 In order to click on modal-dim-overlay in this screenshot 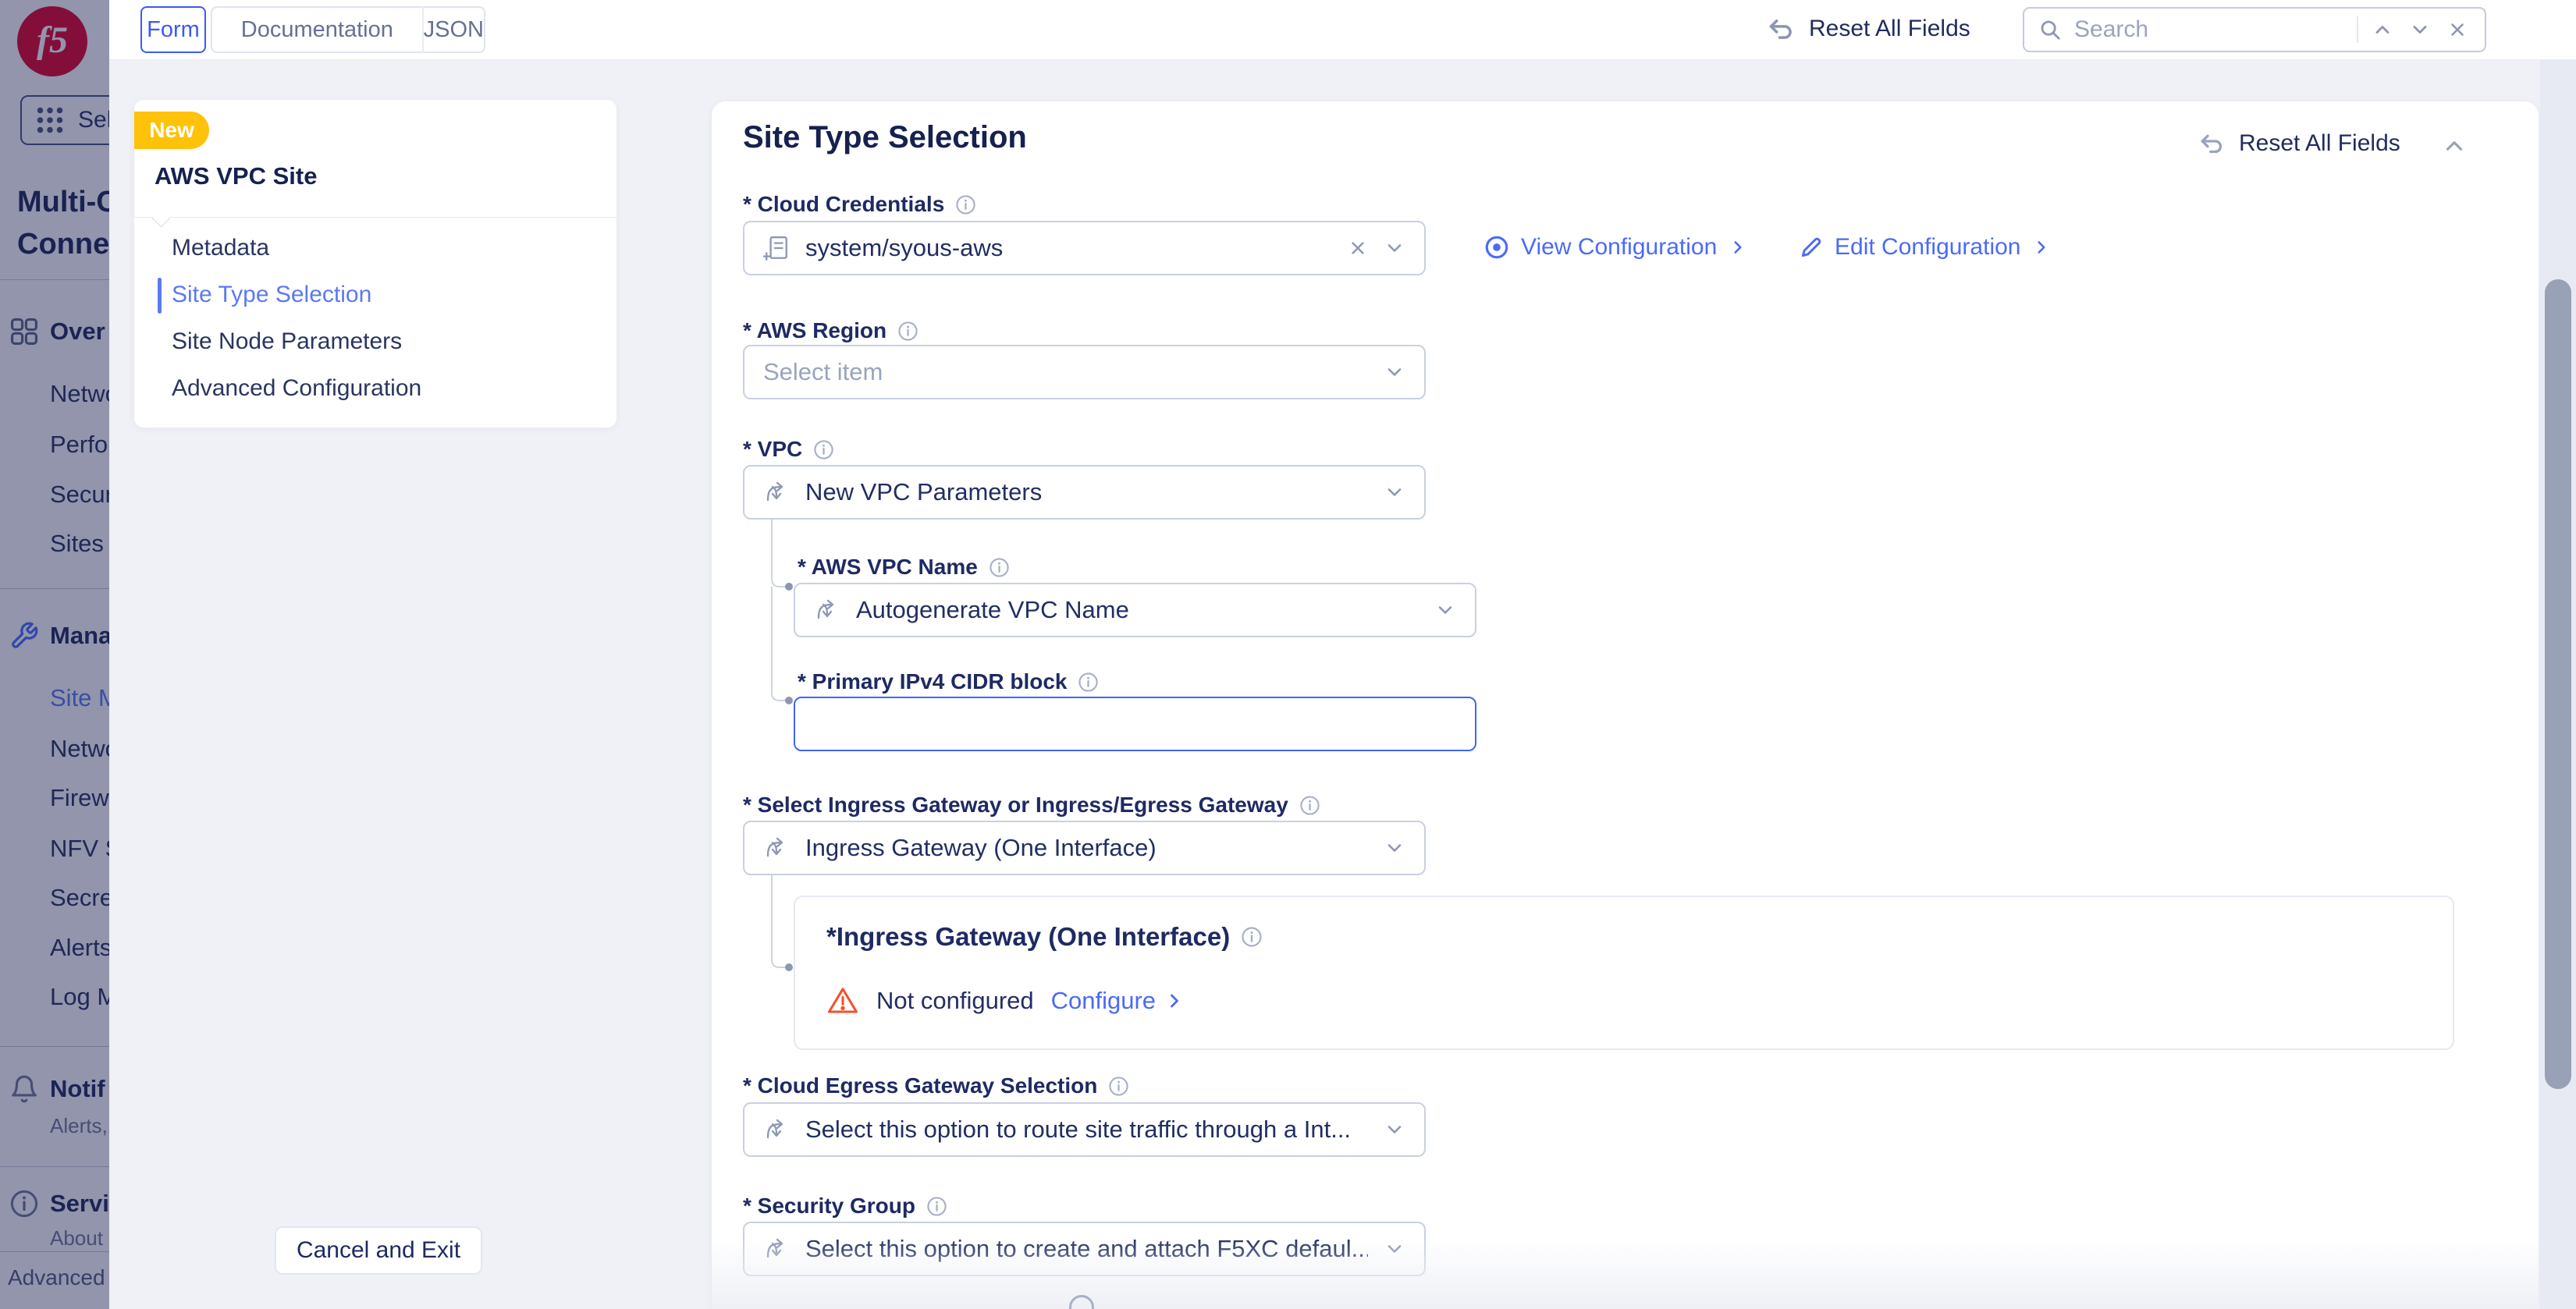, I will do `click(55, 654)`.